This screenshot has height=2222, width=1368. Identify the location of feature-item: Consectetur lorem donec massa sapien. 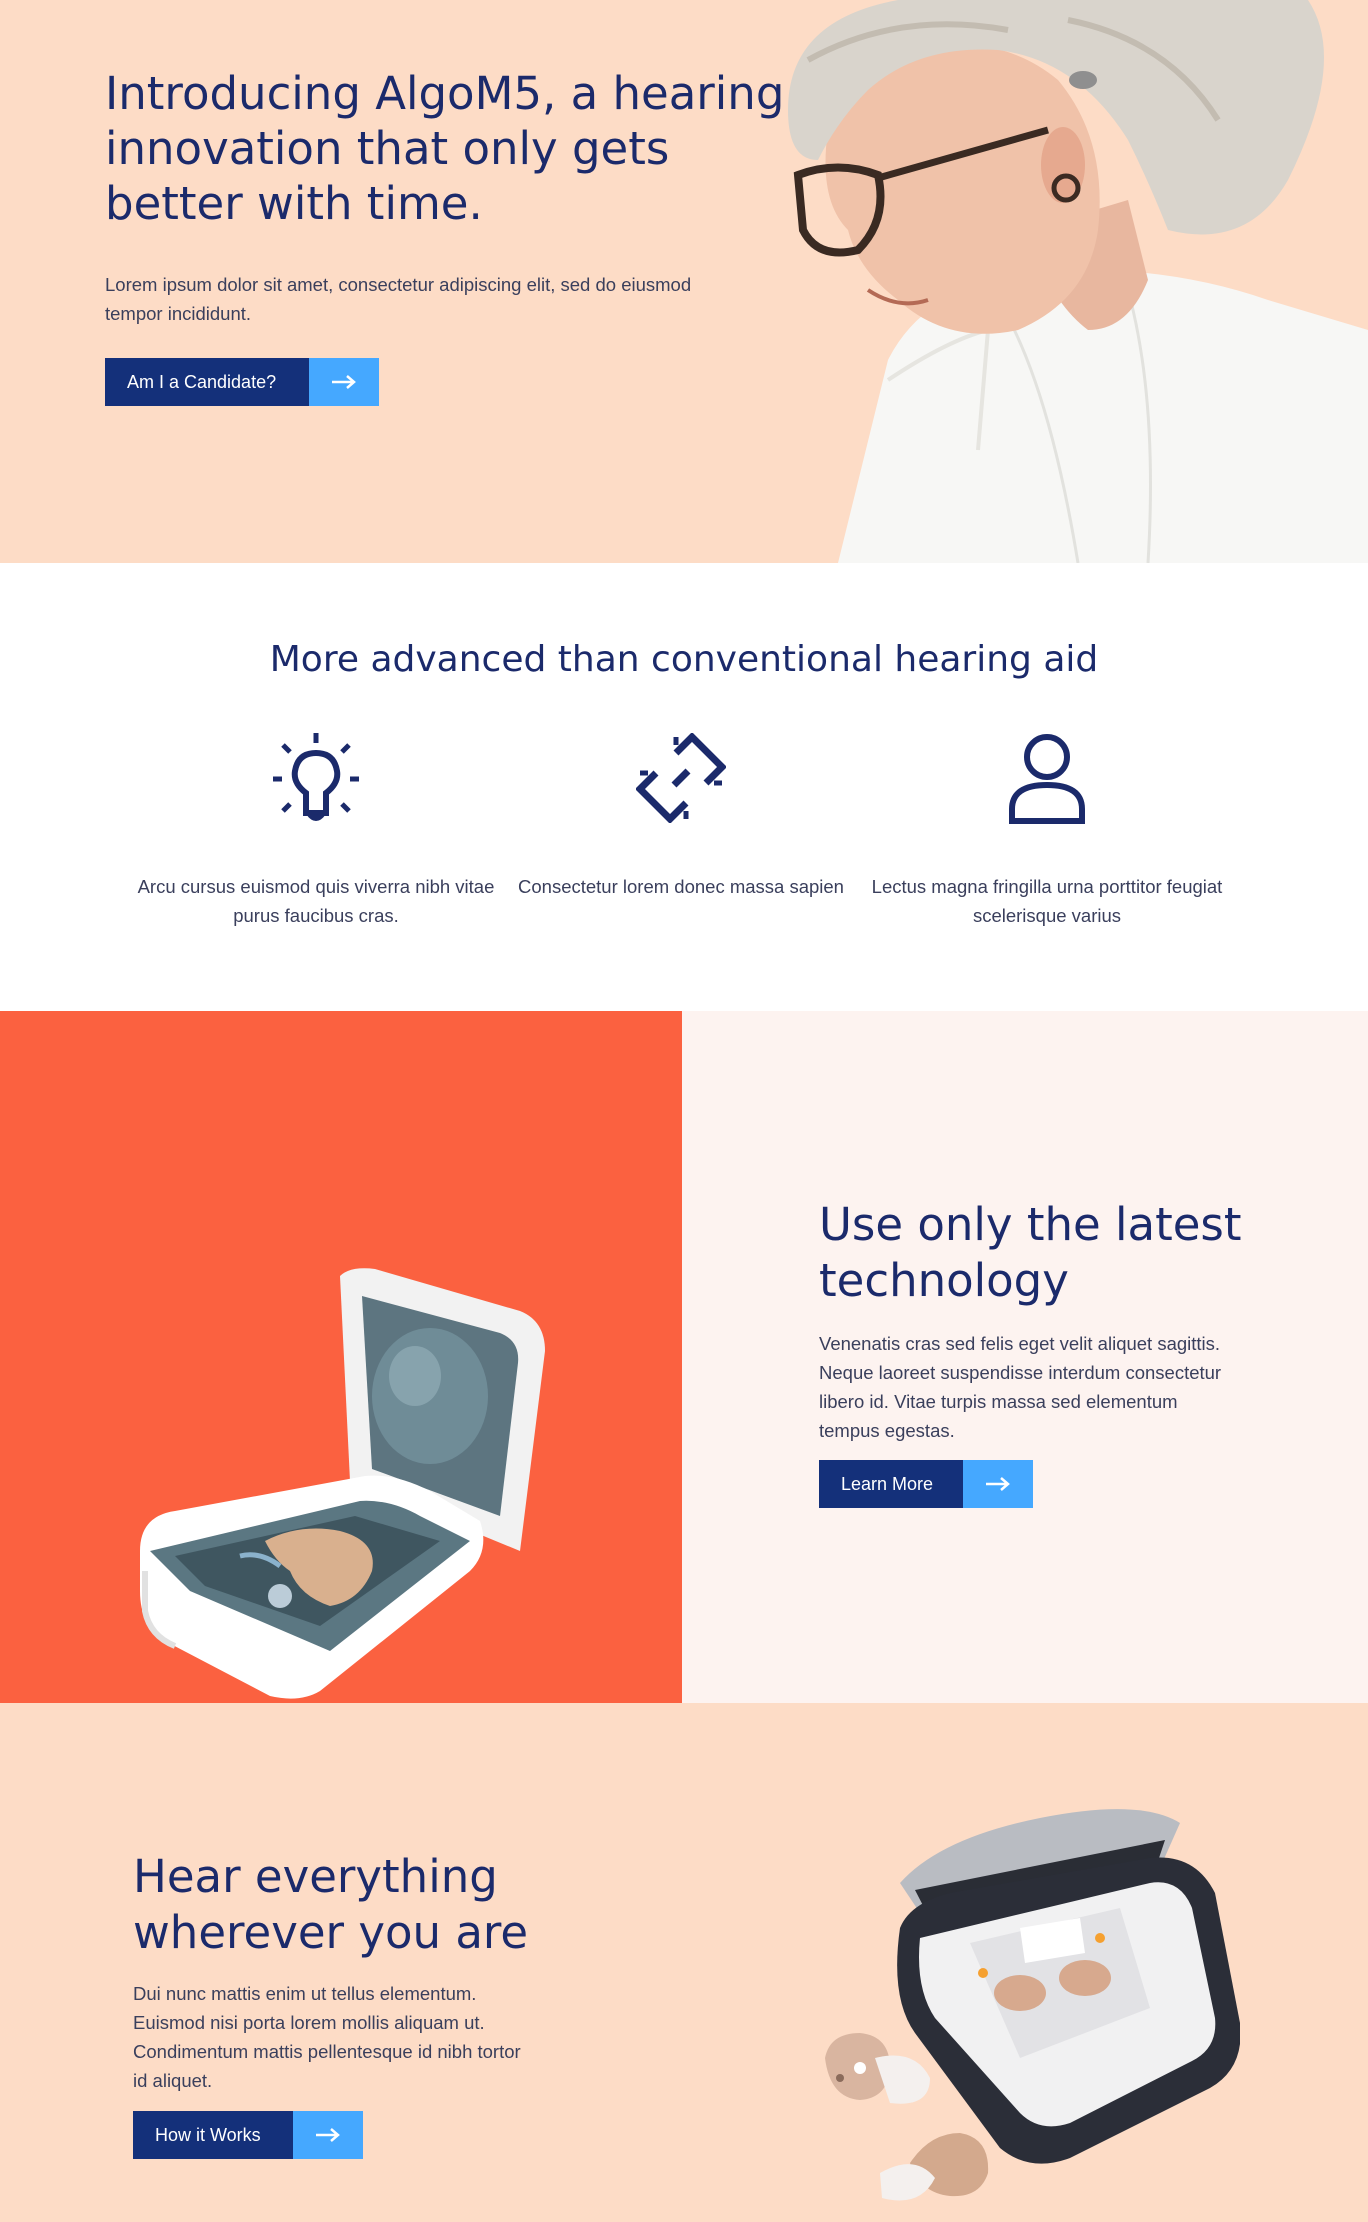
(681, 814).